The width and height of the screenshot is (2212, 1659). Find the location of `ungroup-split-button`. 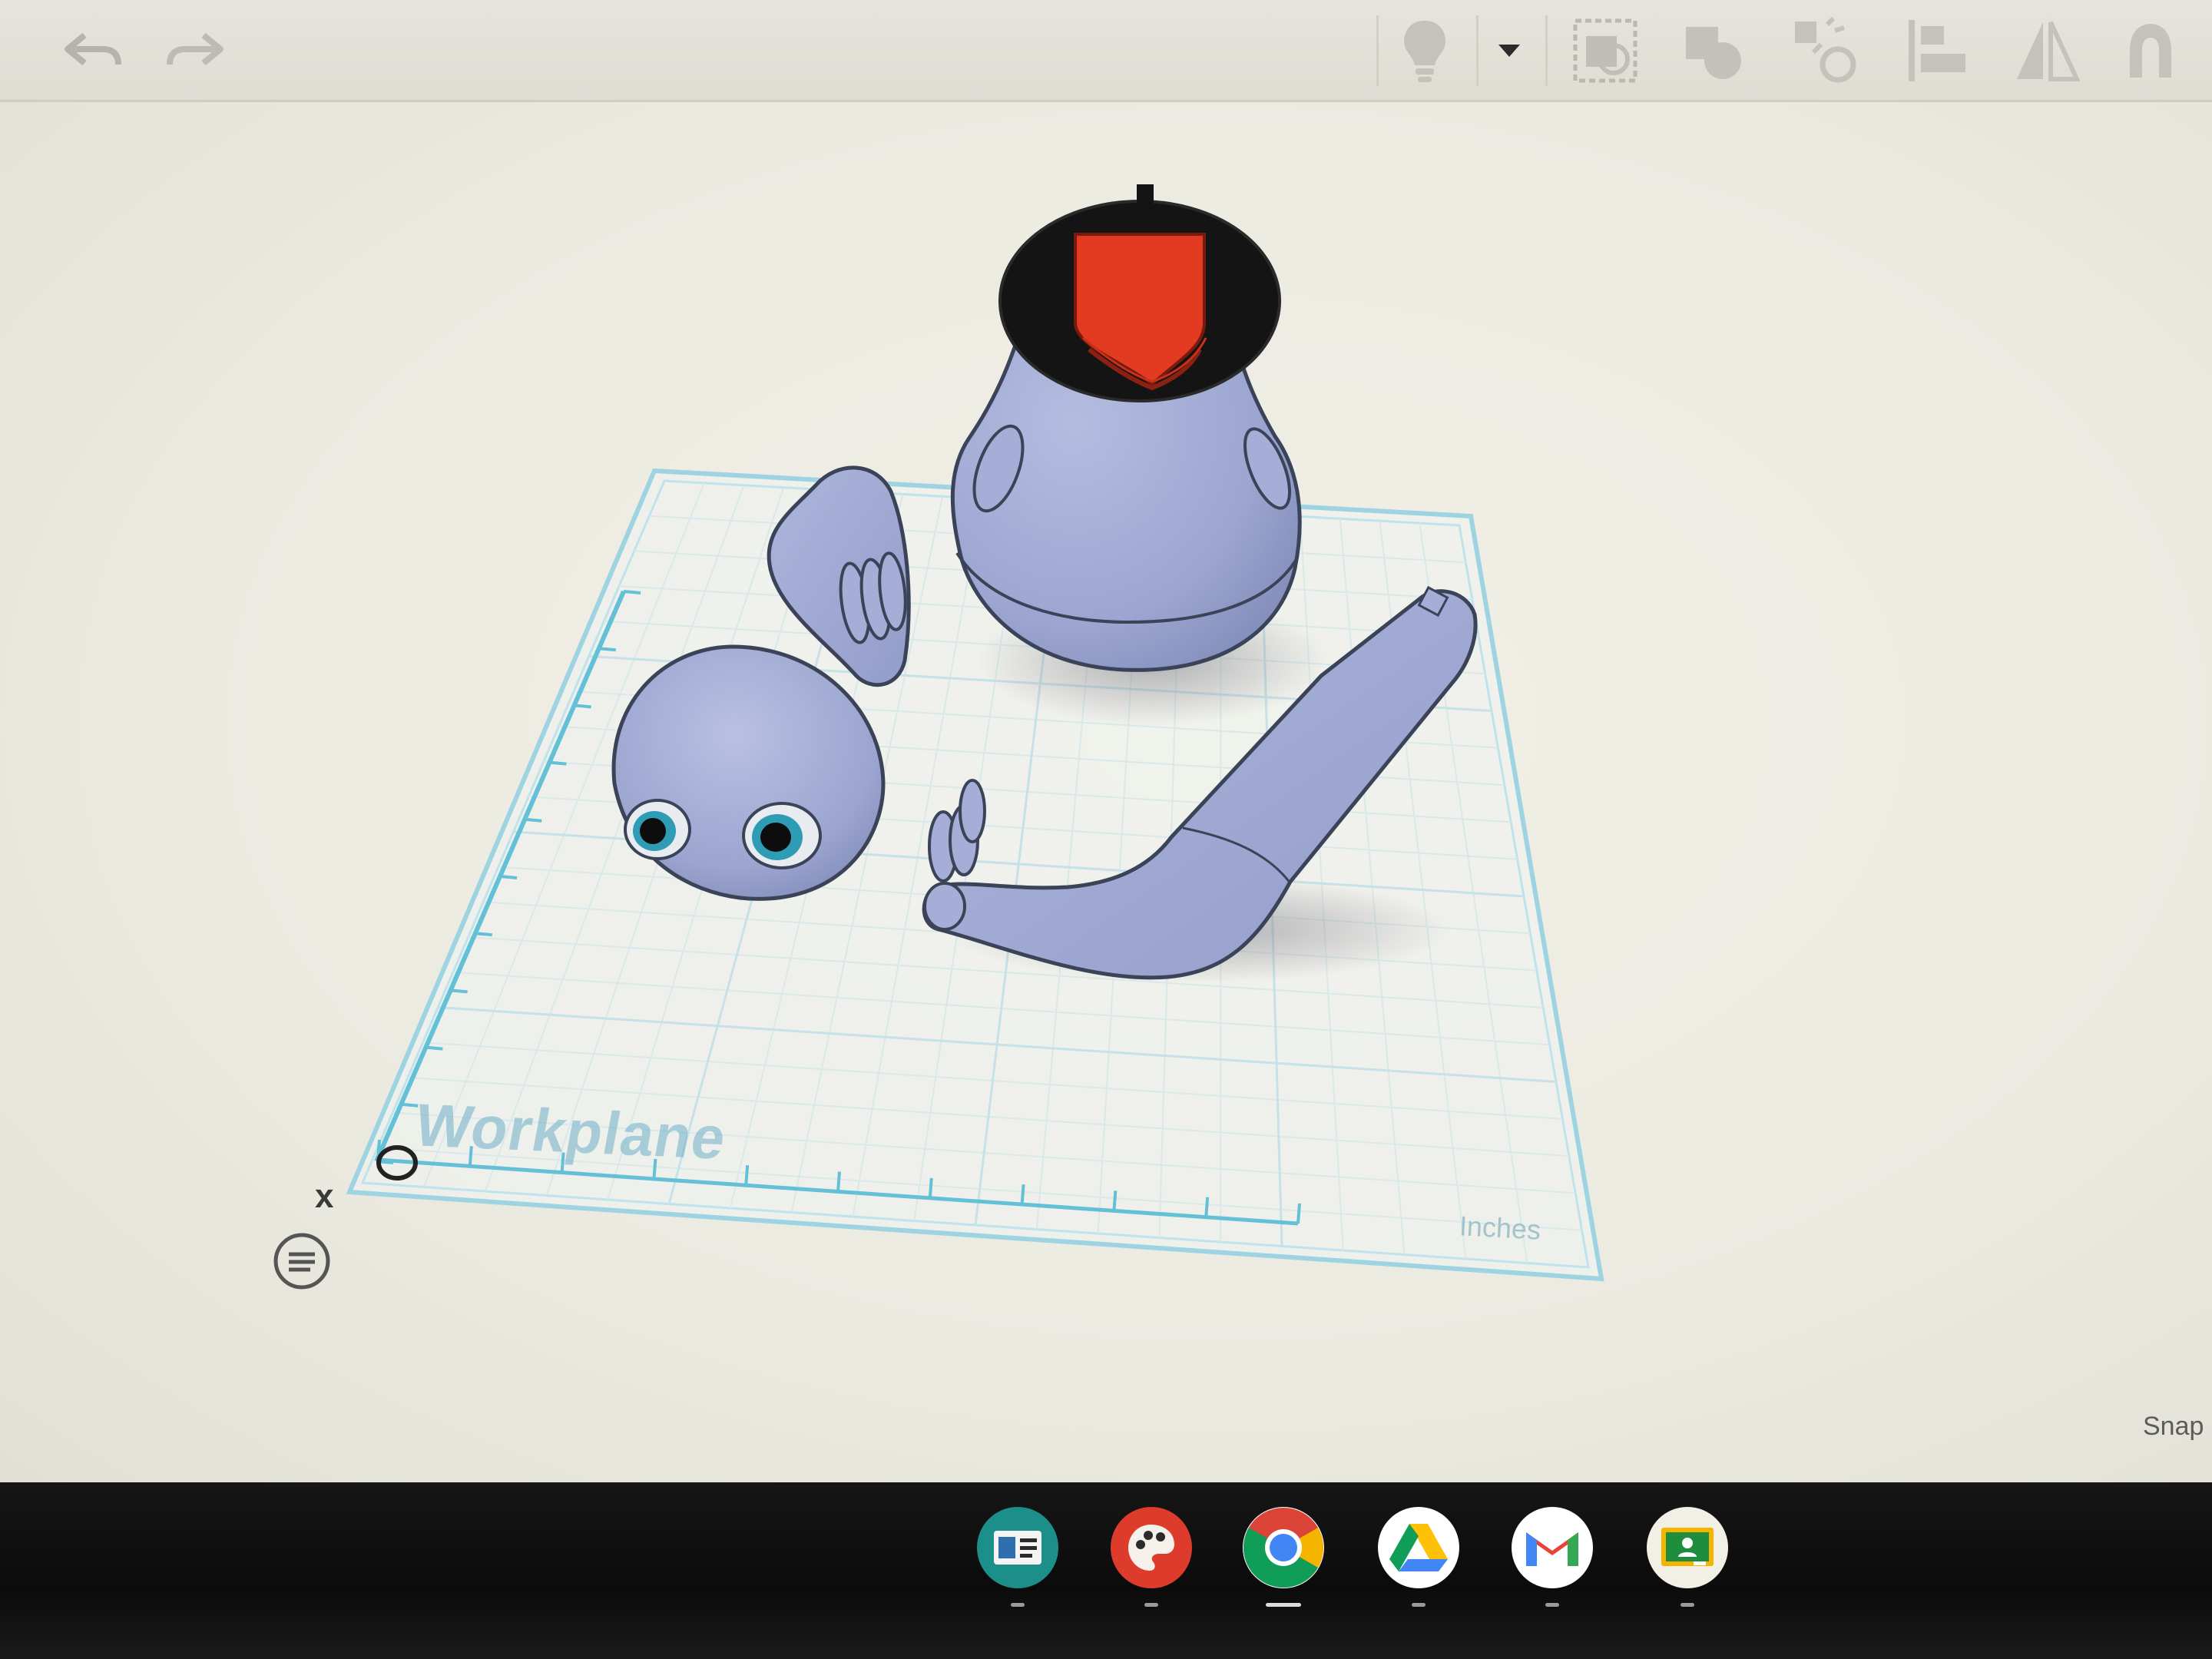

ungroup-split-button is located at coordinates (1824, 51).